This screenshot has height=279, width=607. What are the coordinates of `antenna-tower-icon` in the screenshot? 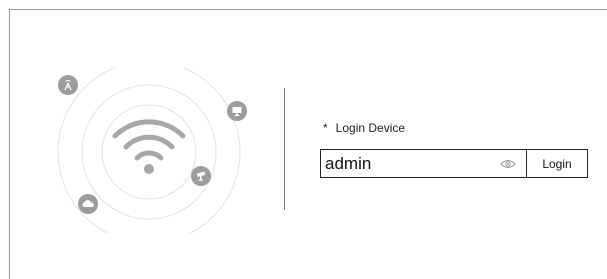 It's located at (68, 85).